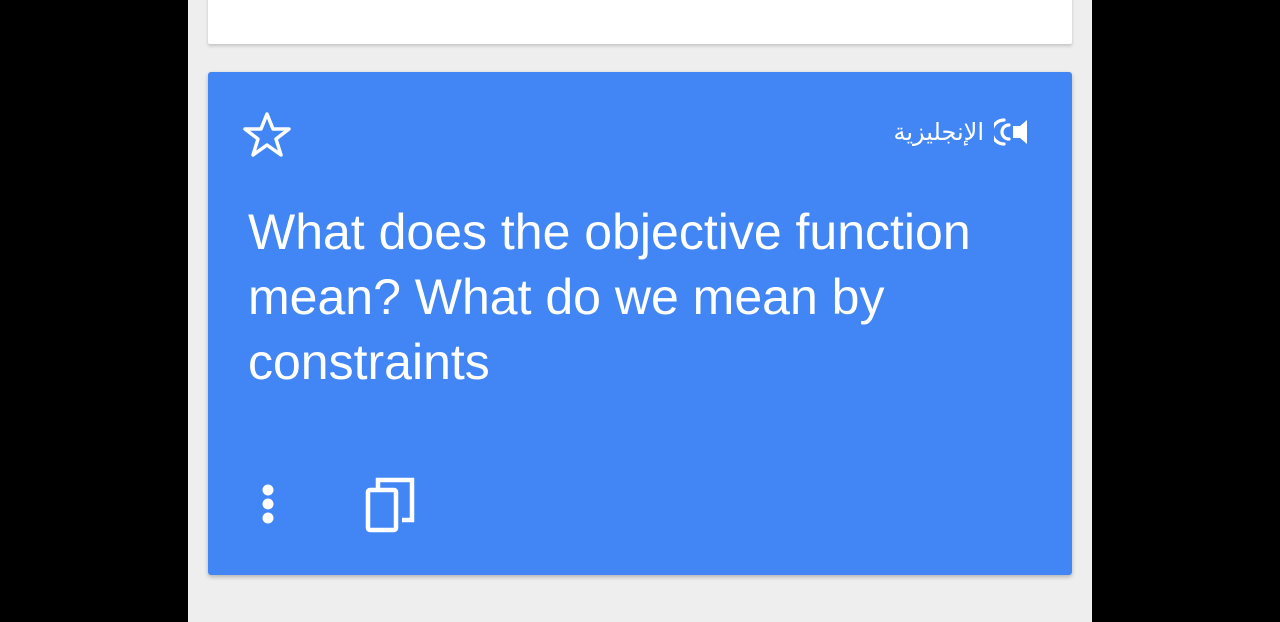 The width and height of the screenshot is (1280, 622). I want to click on copy-button, so click(390, 504).